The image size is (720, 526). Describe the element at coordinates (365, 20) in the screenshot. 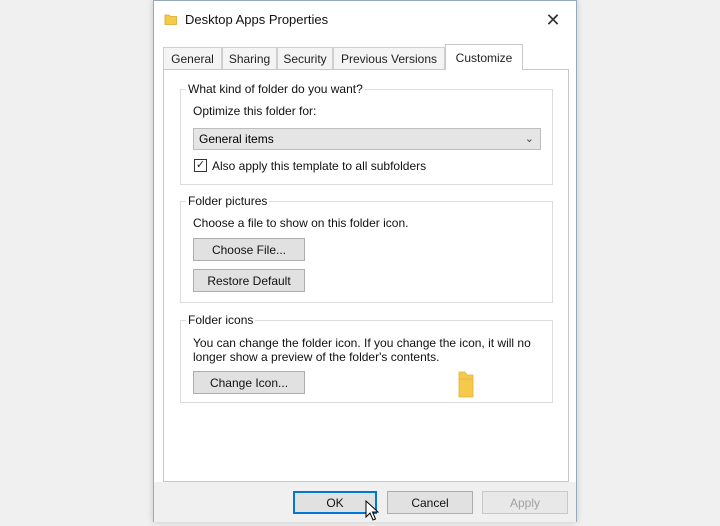

I see `title-bar: Desktop Apps Properties ✕` at that location.